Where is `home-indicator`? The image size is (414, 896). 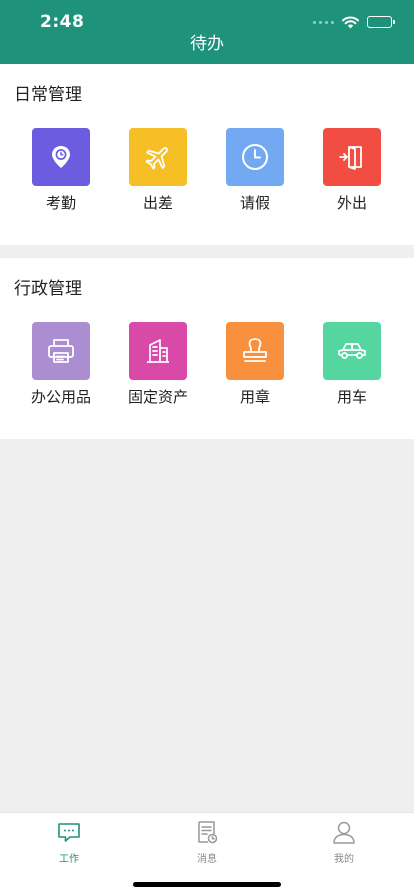
home-indicator is located at coordinates (207, 884).